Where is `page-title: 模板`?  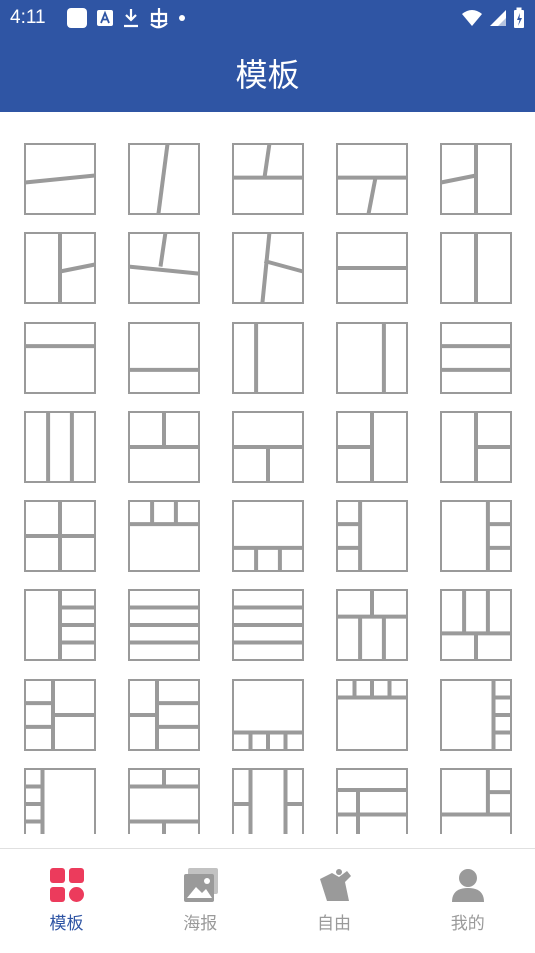
page-title: 模板 is located at coordinates (267, 75).